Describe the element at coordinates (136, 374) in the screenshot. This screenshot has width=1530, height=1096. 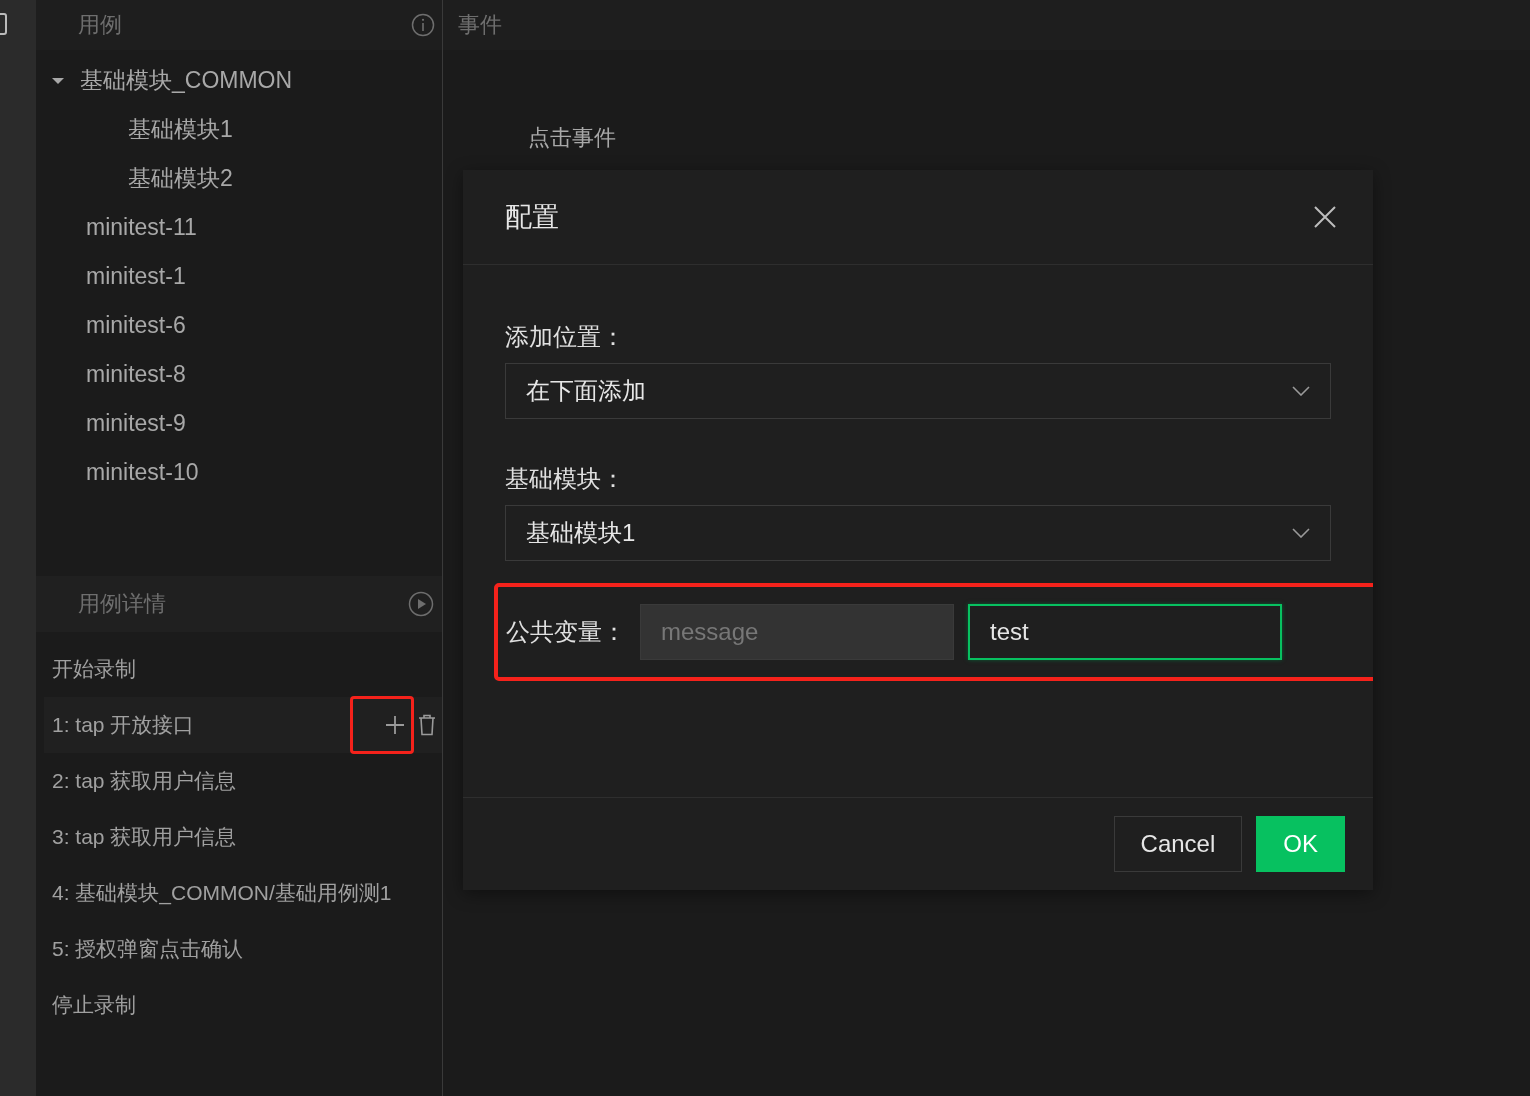
I see `tree-item: minitest-8` at that location.